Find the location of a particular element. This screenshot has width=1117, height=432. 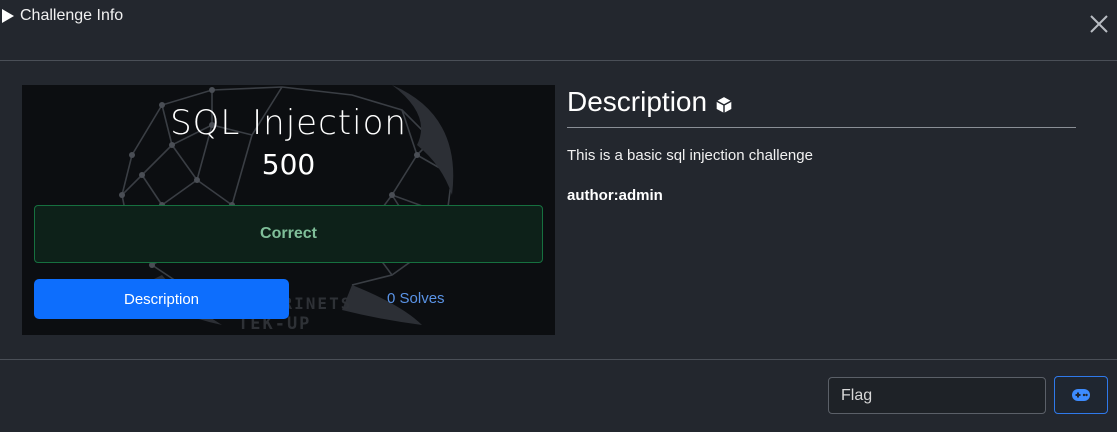

description-heading-text: Description is located at coordinates (637, 101).